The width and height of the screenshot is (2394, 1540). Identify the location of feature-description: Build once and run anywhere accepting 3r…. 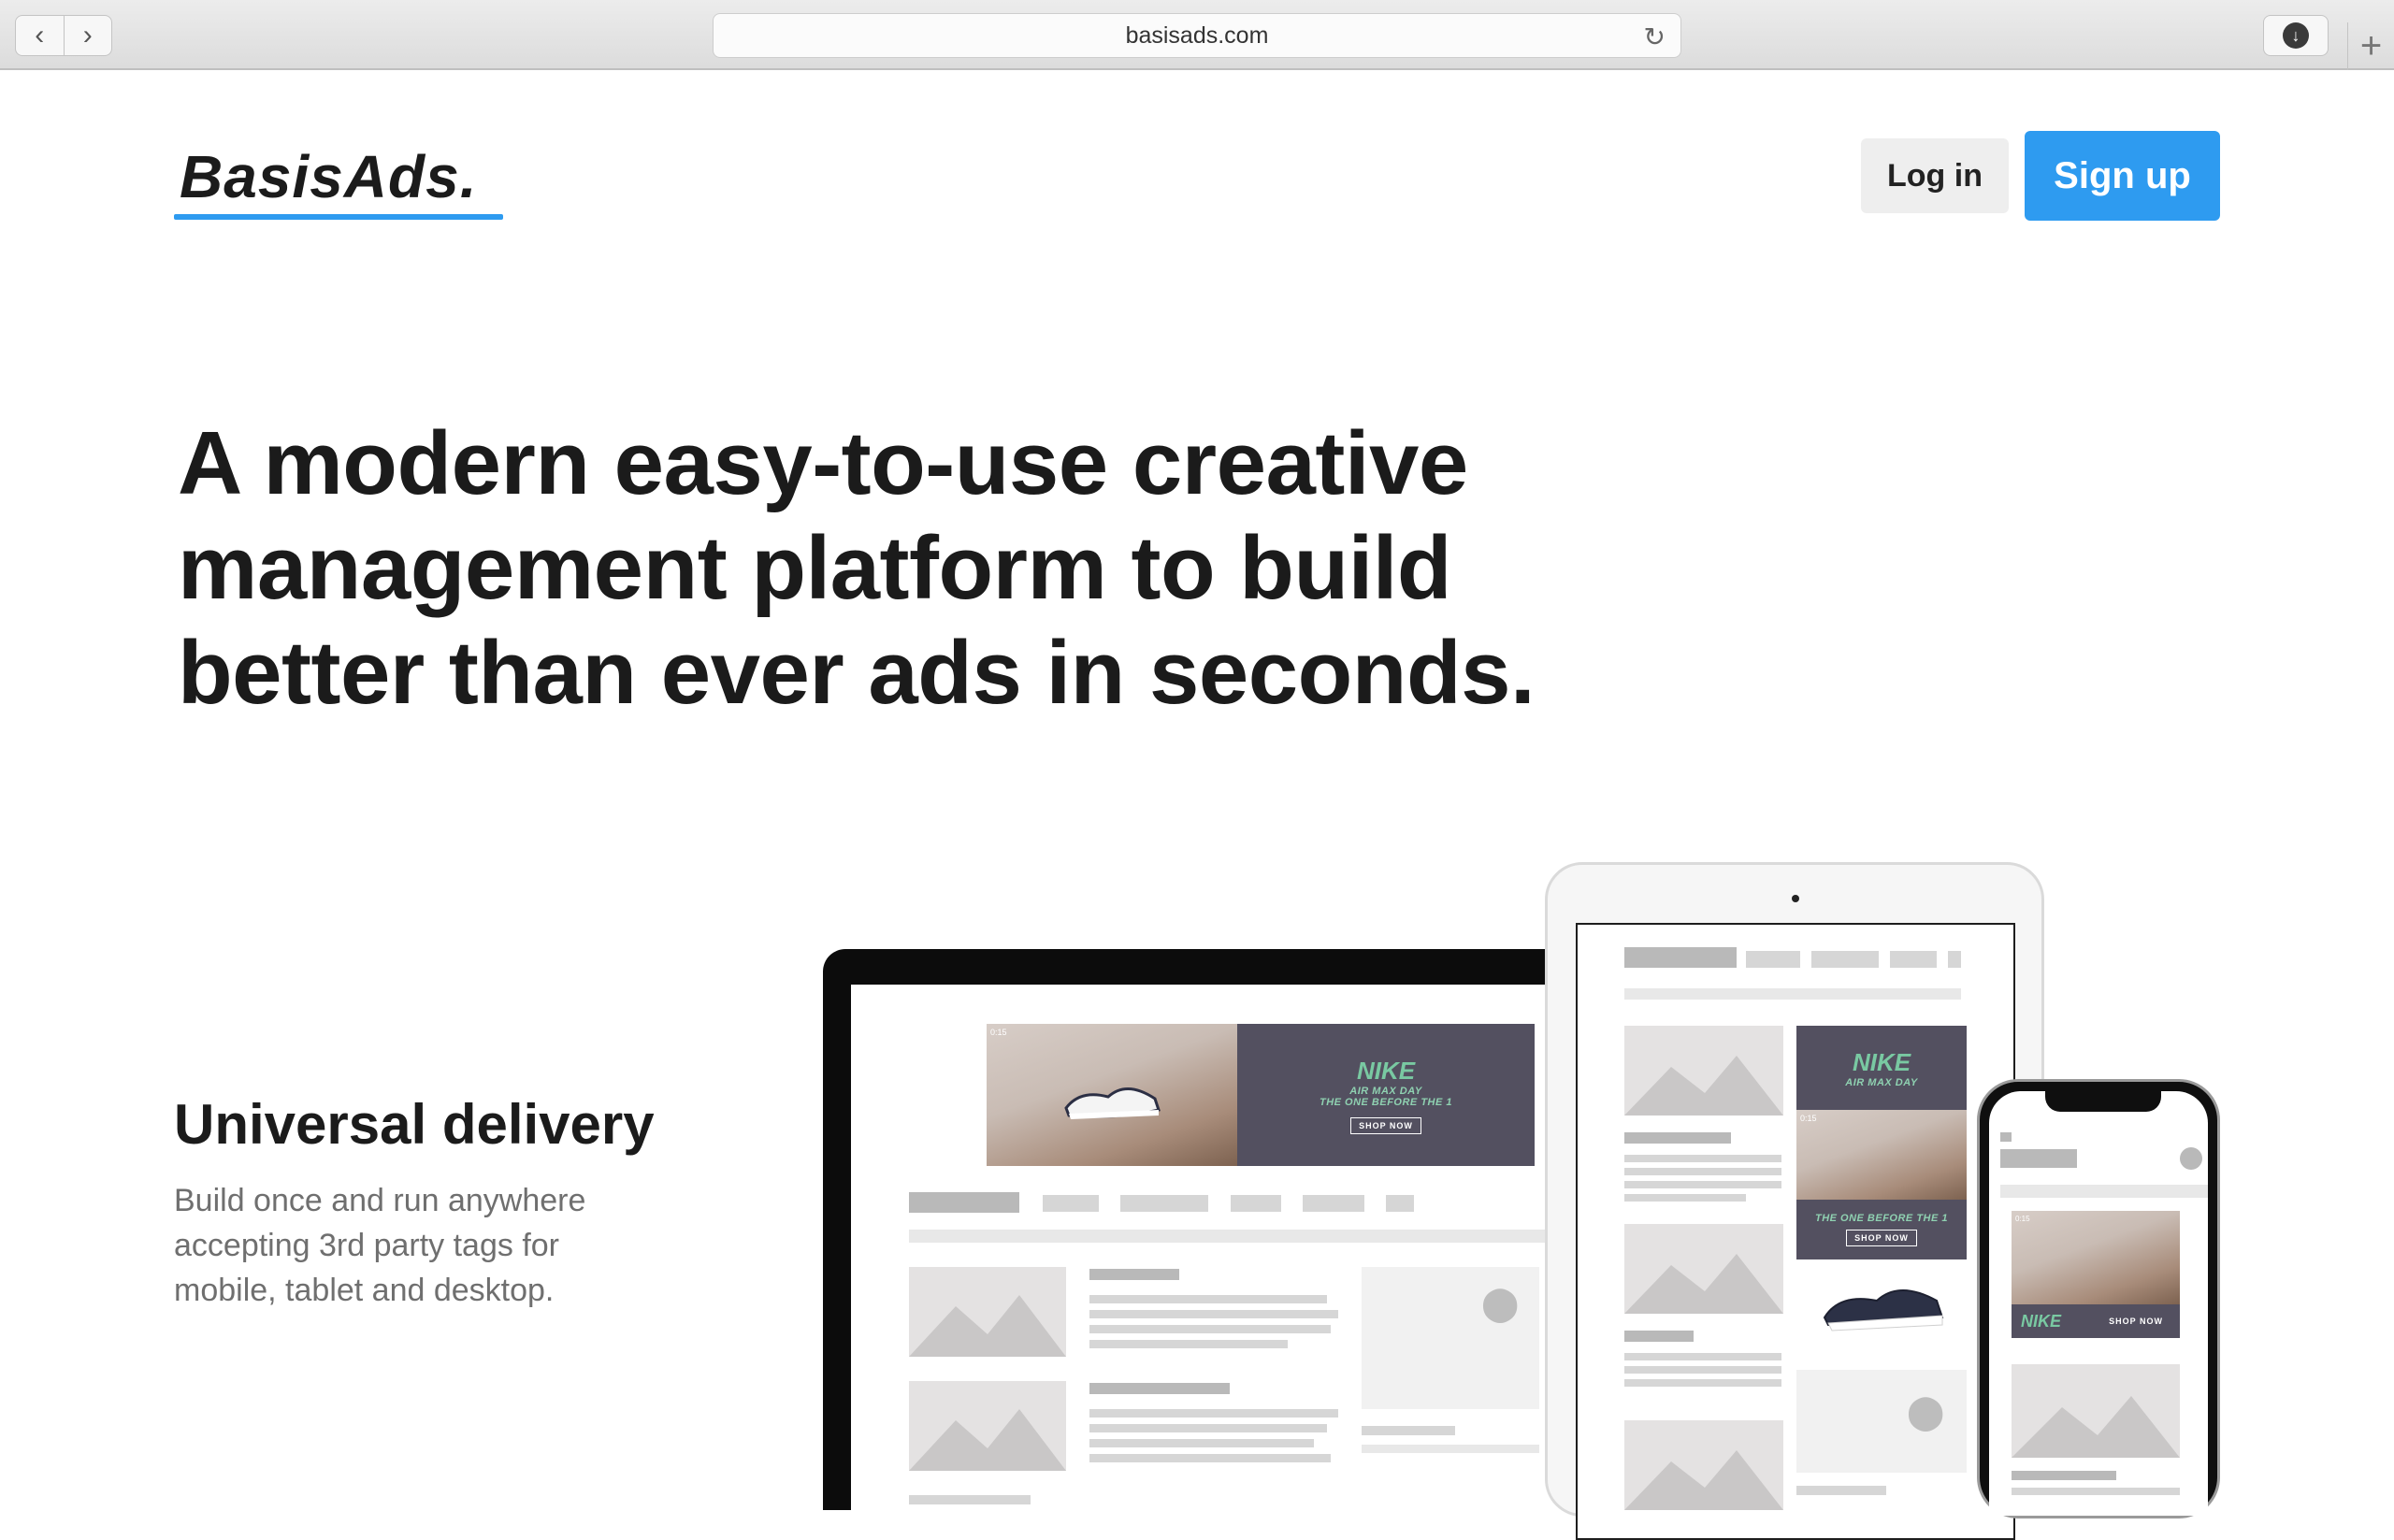
(436, 1245).